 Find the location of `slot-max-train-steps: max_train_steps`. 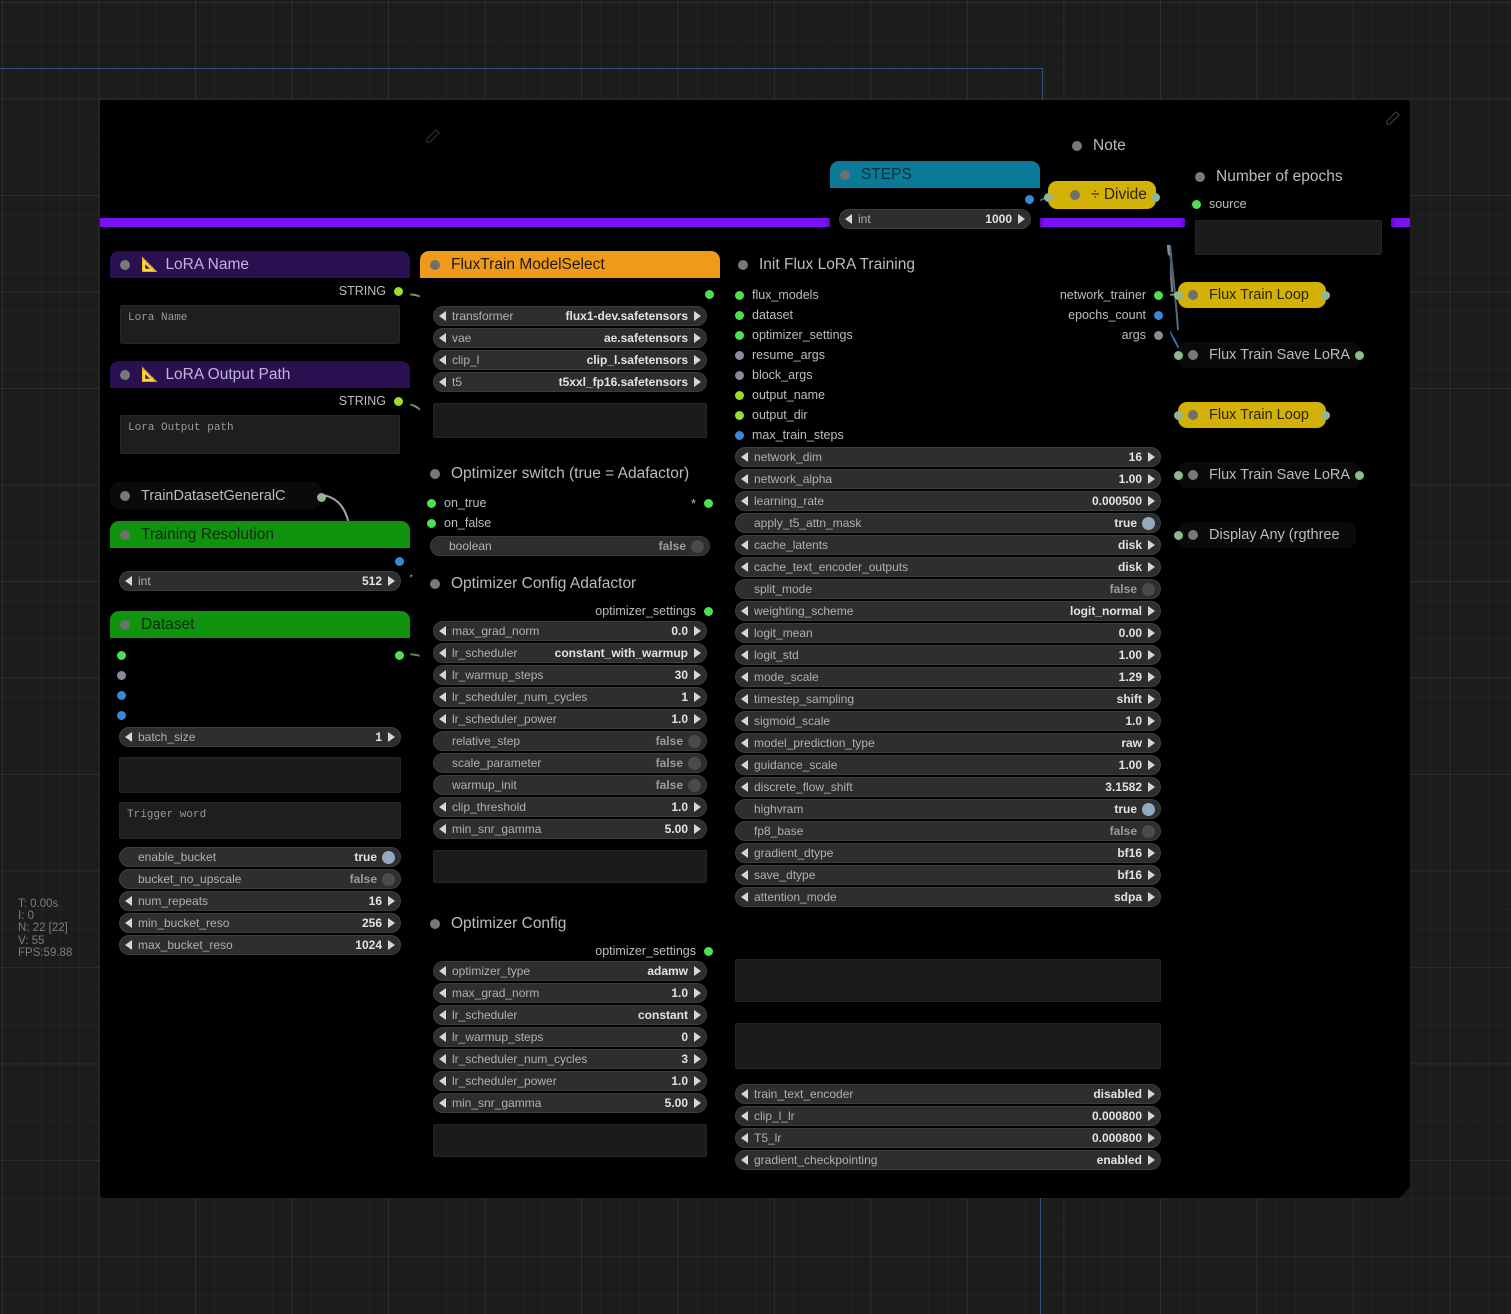

slot-max-train-steps: max_train_steps is located at coordinates (947, 435).